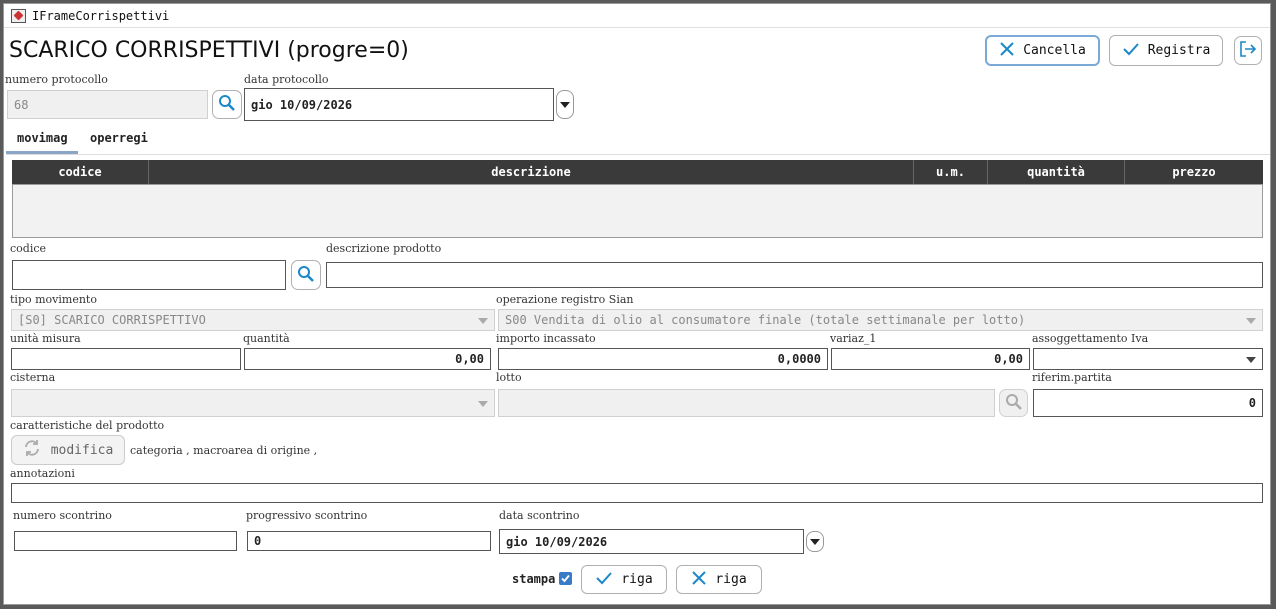  Describe the element at coordinates (33, 377) in the screenshot. I see `cisterna-label: cisterna` at that location.